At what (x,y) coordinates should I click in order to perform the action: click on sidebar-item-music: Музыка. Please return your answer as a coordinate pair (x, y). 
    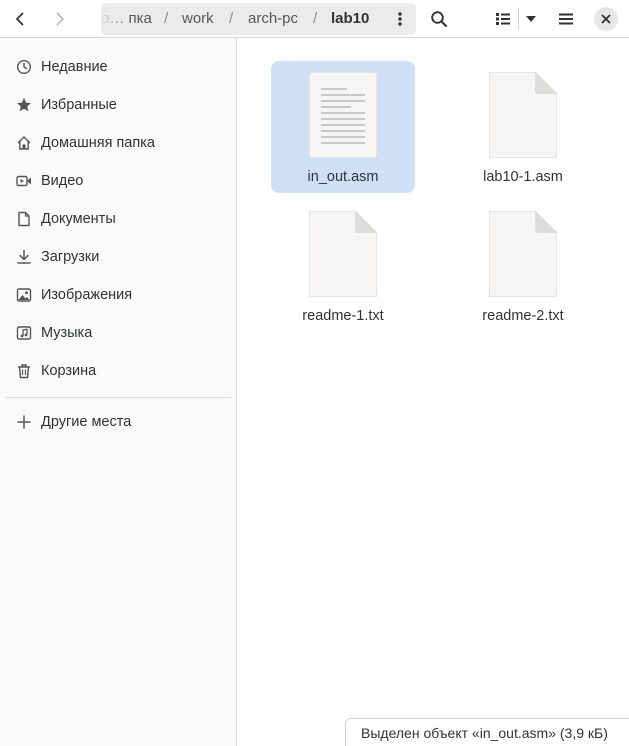
    Looking at the image, I should click on (118, 333).